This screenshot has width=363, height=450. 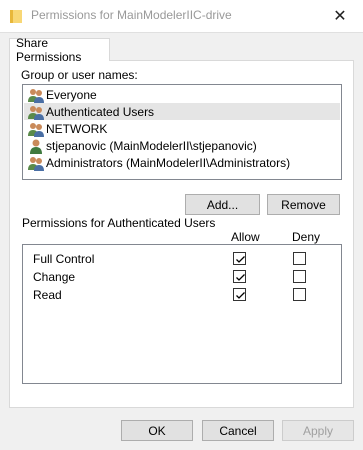 I want to click on user-label: NETWORK, so click(x=77, y=128).